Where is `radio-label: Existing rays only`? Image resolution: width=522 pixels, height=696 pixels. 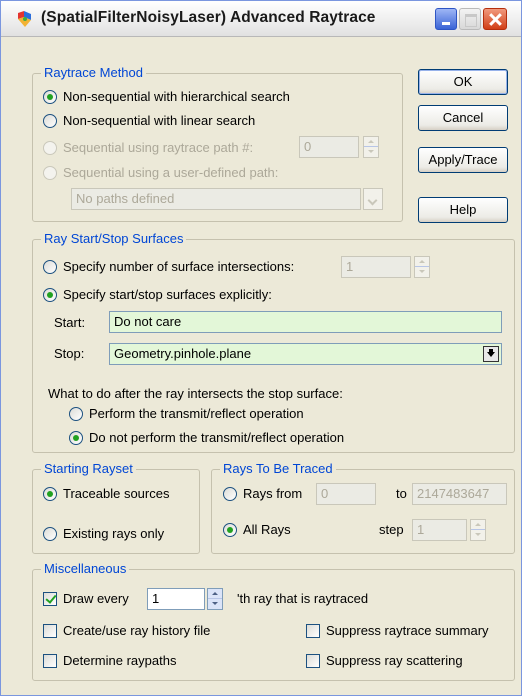 radio-label: Existing rays only is located at coordinates (113, 534).